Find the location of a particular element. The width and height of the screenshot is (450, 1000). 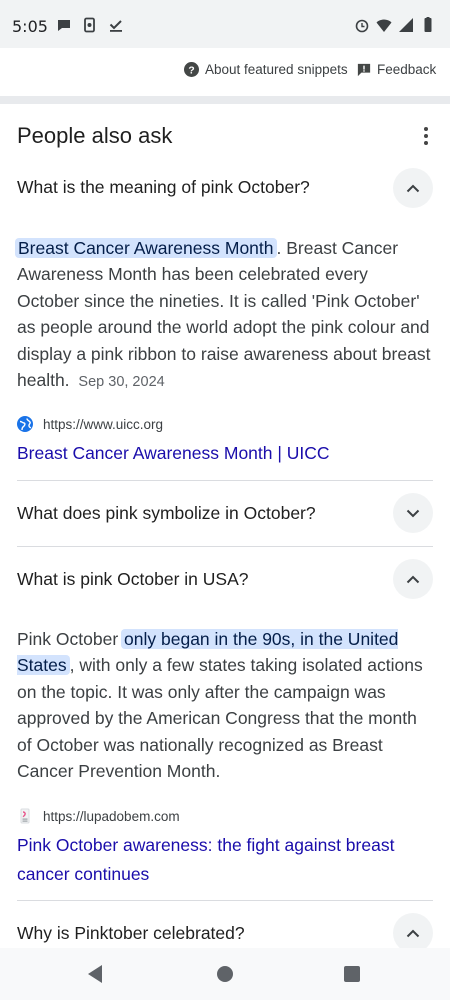

site-favicon-icon is located at coordinates (25, 816).